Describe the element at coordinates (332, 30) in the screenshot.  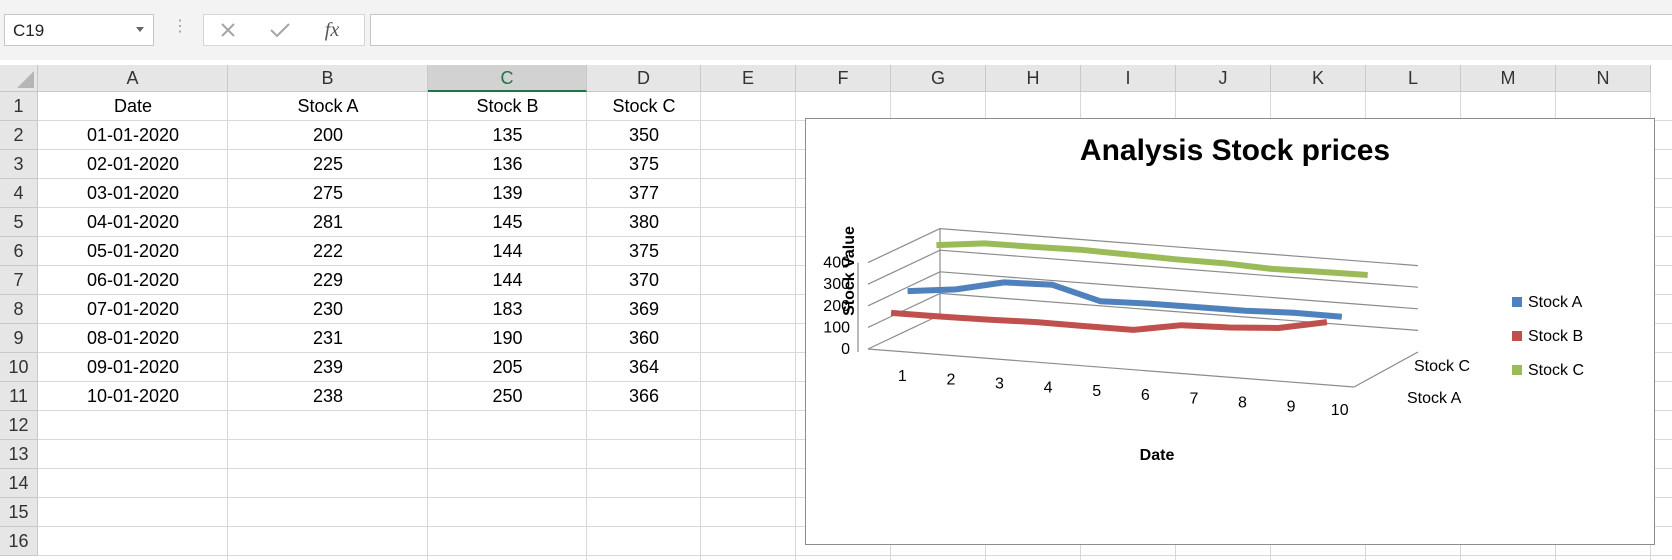
I see `insert-function-button: fx` at that location.